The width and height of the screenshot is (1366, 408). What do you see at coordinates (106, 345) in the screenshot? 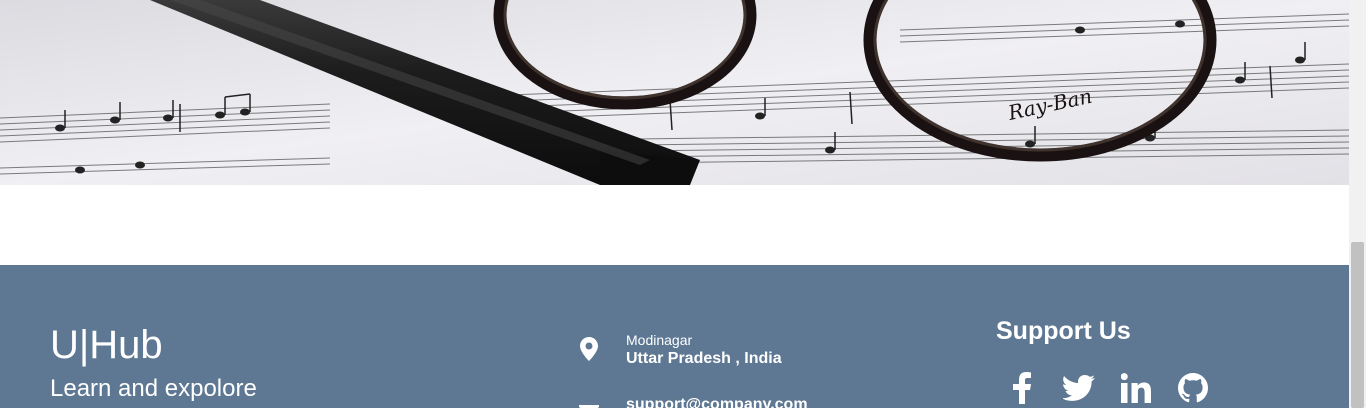
I see `brand-title: U|Hub` at bounding box center [106, 345].